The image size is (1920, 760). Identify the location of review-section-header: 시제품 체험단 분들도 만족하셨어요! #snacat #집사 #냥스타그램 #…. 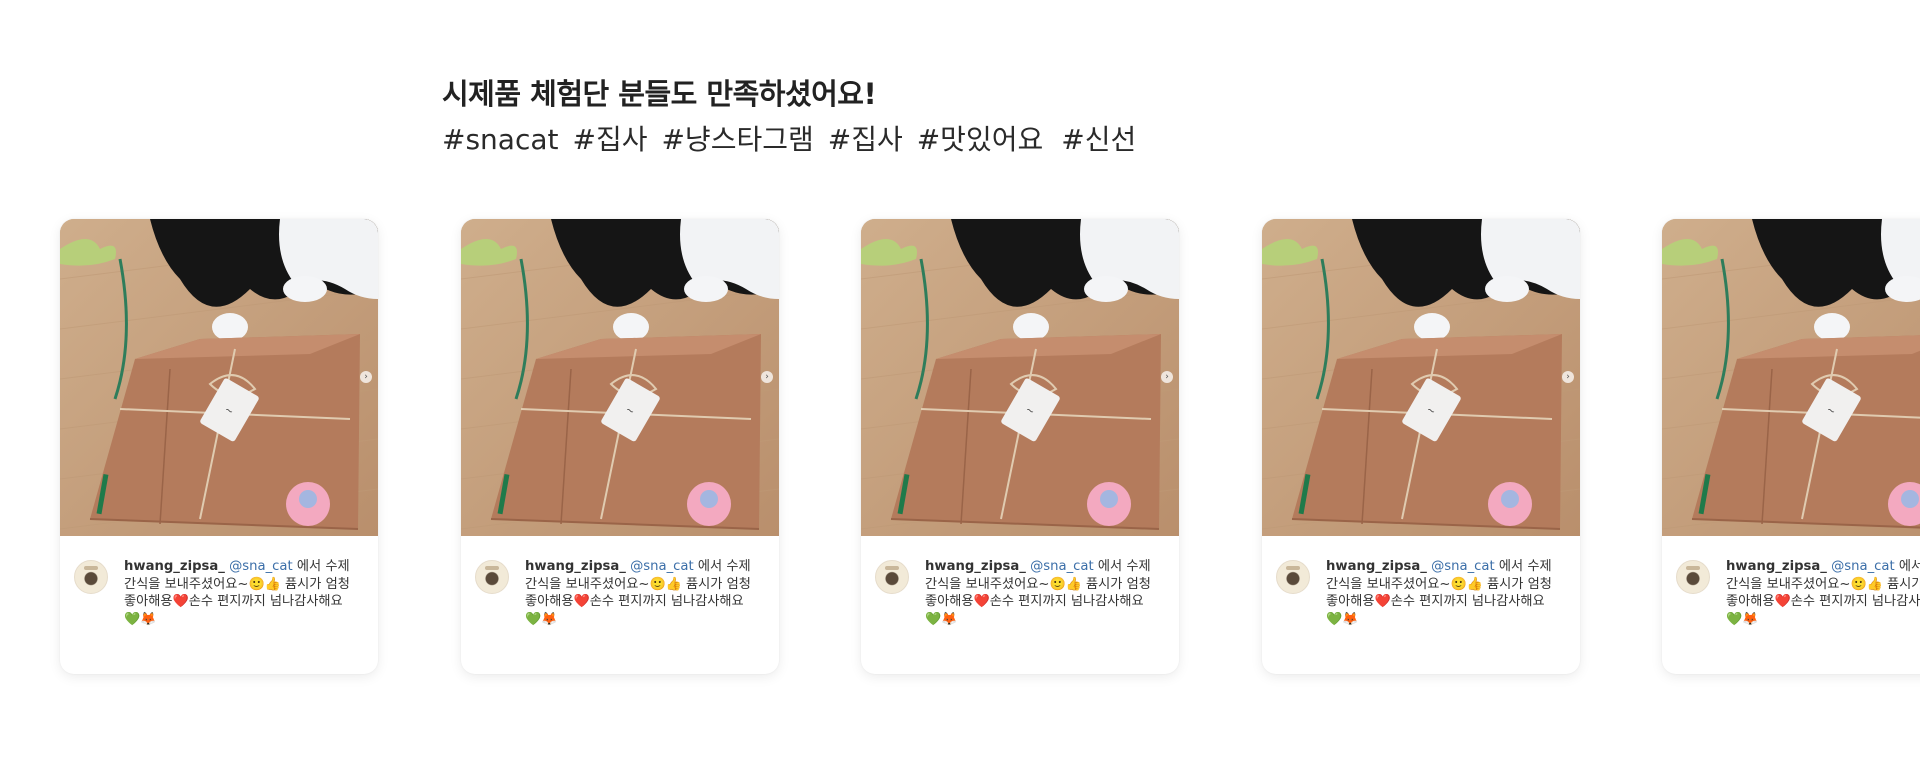
(796, 117).